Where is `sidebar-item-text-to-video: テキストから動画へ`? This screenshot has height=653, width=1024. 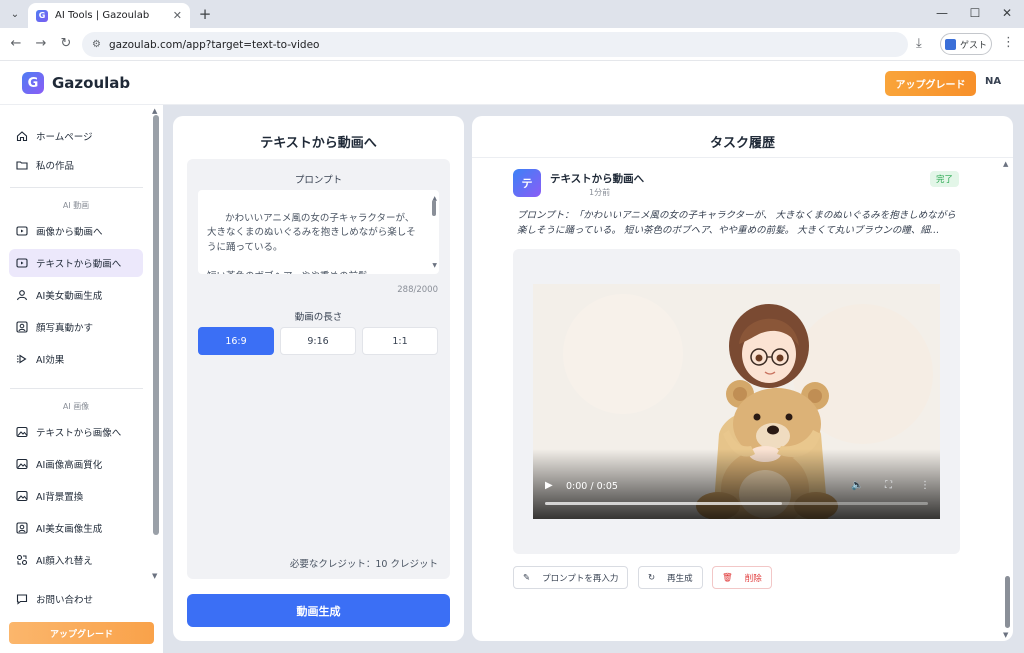
sidebar-item-text-to-video: テキストから動画へ is located at coordinates (76, 263).